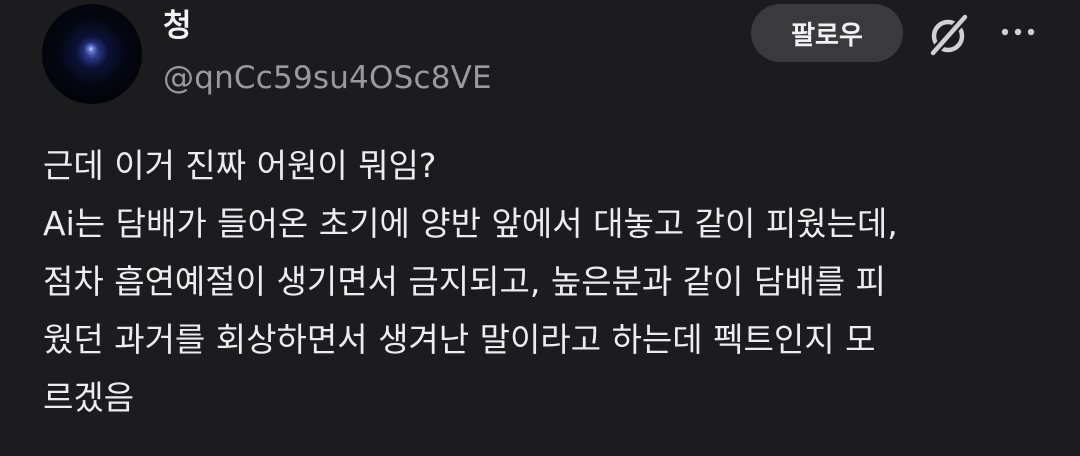  Describe the element at coordinates (464, 281) in the screenshot. I see `post-line: 점차 흡연예절이 생기면서 금지되고, 높은분과 같이 담배를 피` at that location.